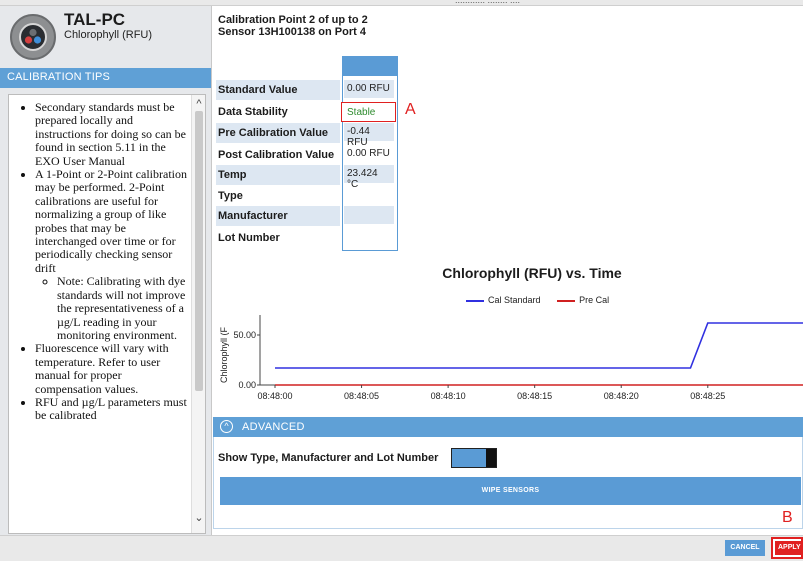  I want to click on toggle-knob, so click(491, 458).